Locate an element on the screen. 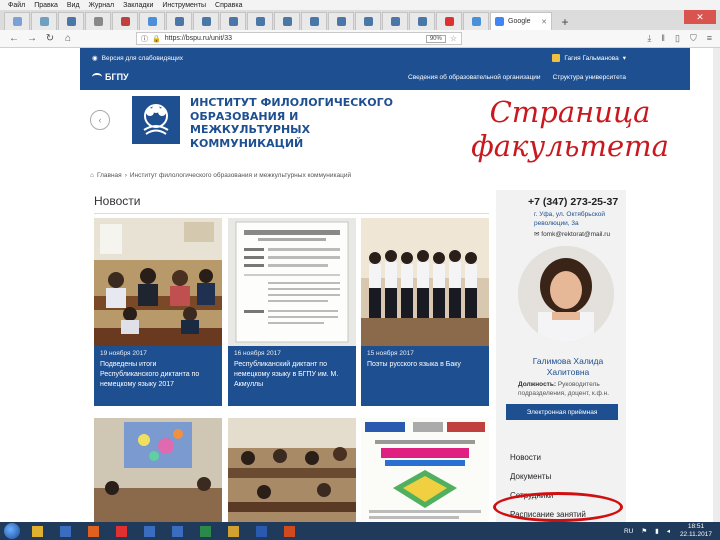  menu-icon: ≡ is located at coordinates (709, 38).